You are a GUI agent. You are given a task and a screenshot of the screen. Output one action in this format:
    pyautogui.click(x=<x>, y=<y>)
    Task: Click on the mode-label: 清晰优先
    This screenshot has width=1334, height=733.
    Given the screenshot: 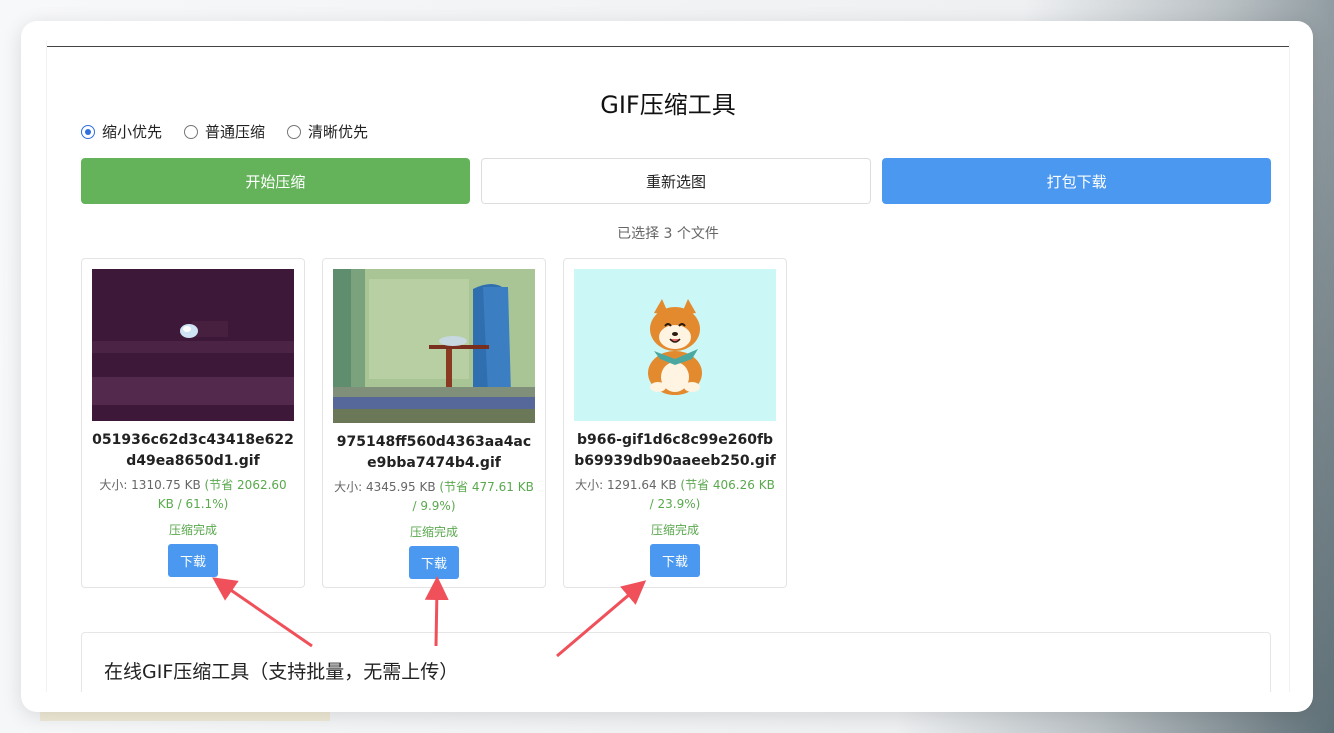 What is the action you would take?
    pyautogui.click(x=338, y=132)
    